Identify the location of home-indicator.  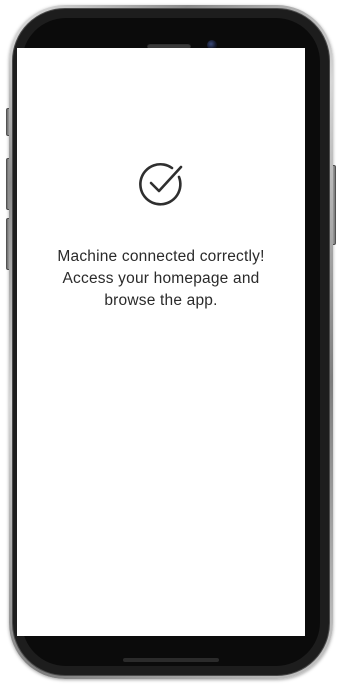
(171, 660).